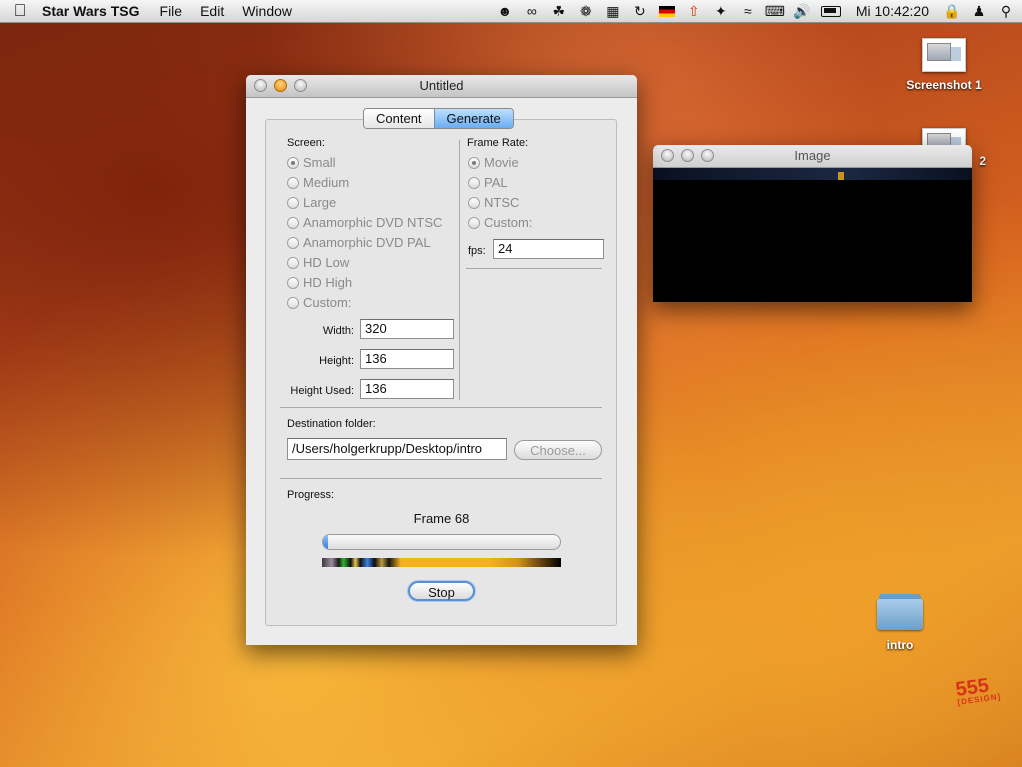 The width and height of the screenshot is (1022, 767). Describe the element at coordinates (331, 424) in the screenshot. I see `destination-label: Destination folder:` at that location.